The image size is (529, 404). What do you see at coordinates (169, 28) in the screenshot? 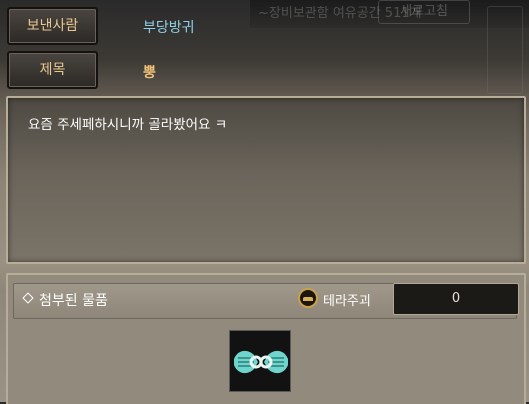
I see `sender-value: 부당방귀` at bounding box center [169, 28].